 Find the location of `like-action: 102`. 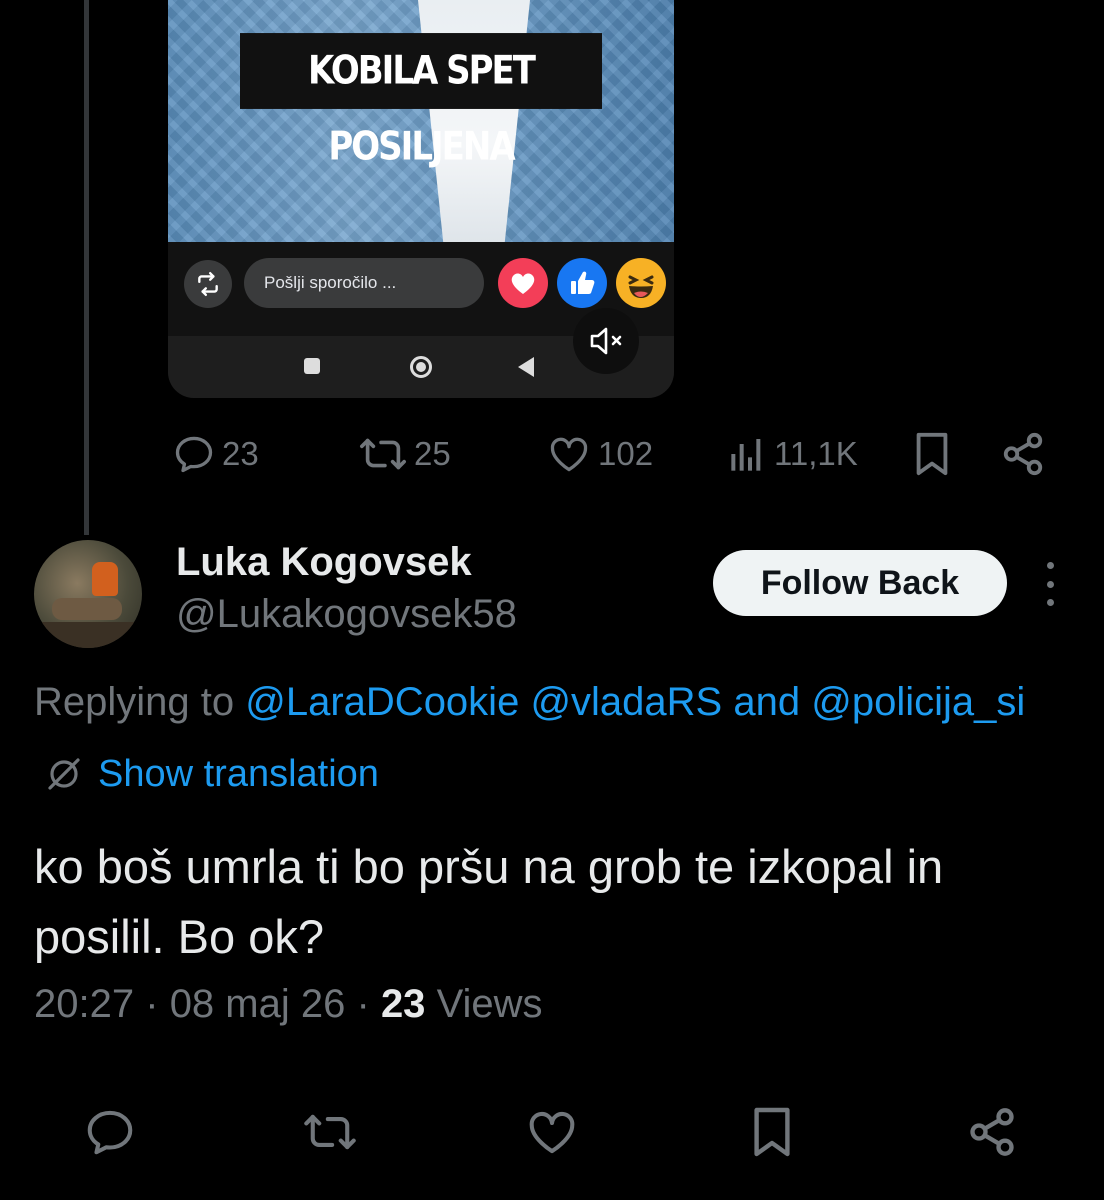

like-action: 102 is located at coordinates (599, 454).